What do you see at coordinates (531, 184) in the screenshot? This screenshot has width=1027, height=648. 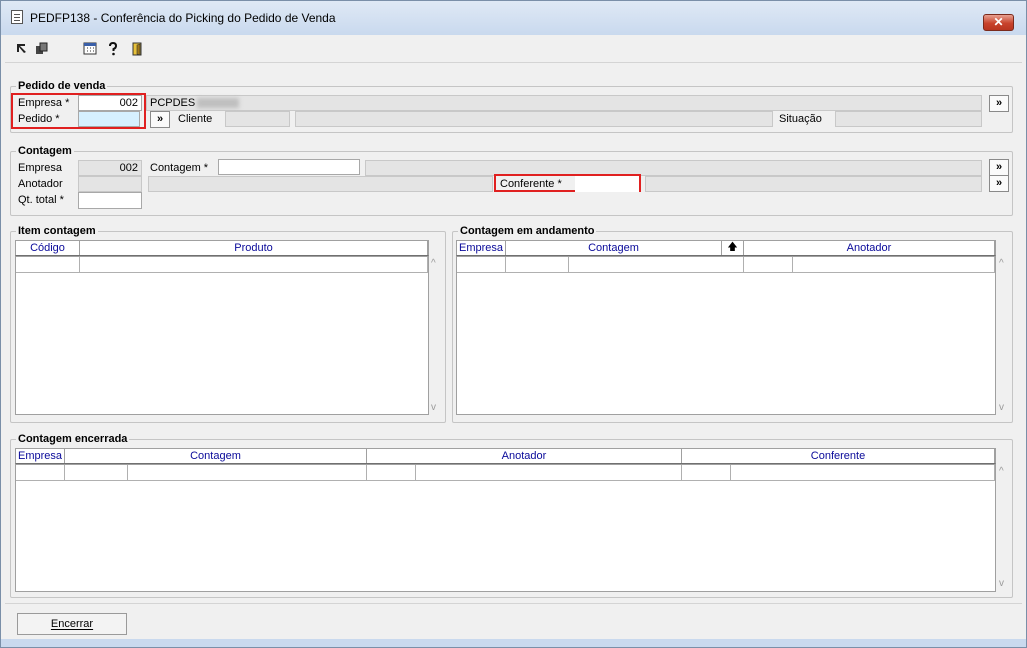 I see `conferente-label: Conferente *` at bounding box center [531, 184].